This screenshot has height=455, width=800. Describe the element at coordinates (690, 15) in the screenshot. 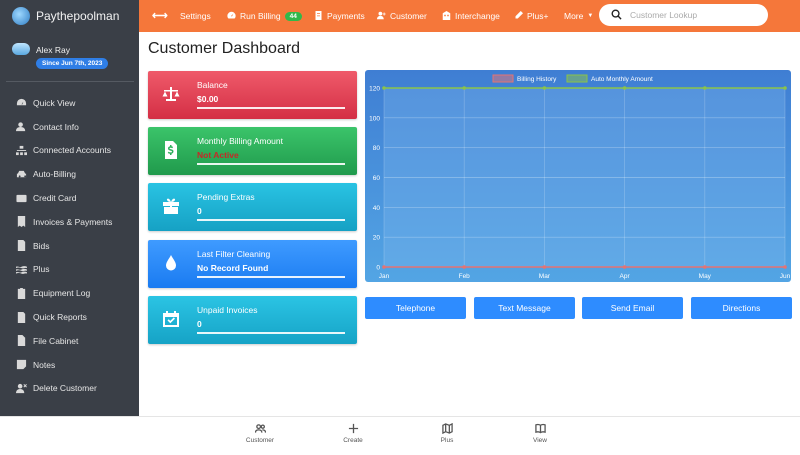

I see `search-input` at that location.